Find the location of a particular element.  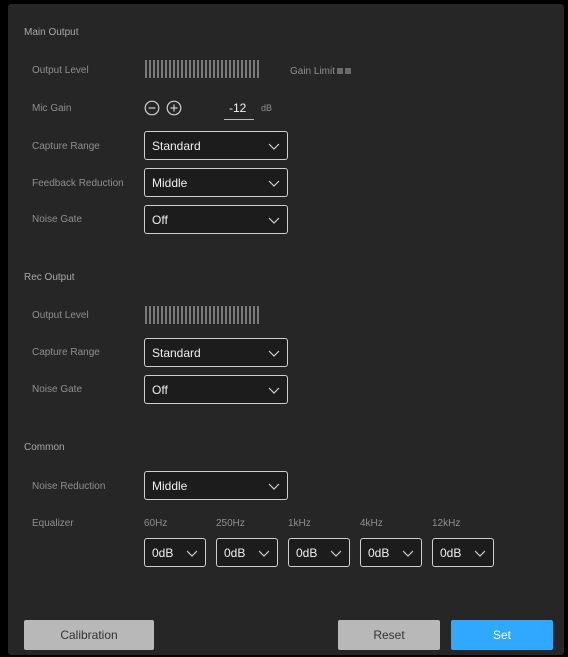

rec-output-title: Rec Output is located at coordinates (49, 277).